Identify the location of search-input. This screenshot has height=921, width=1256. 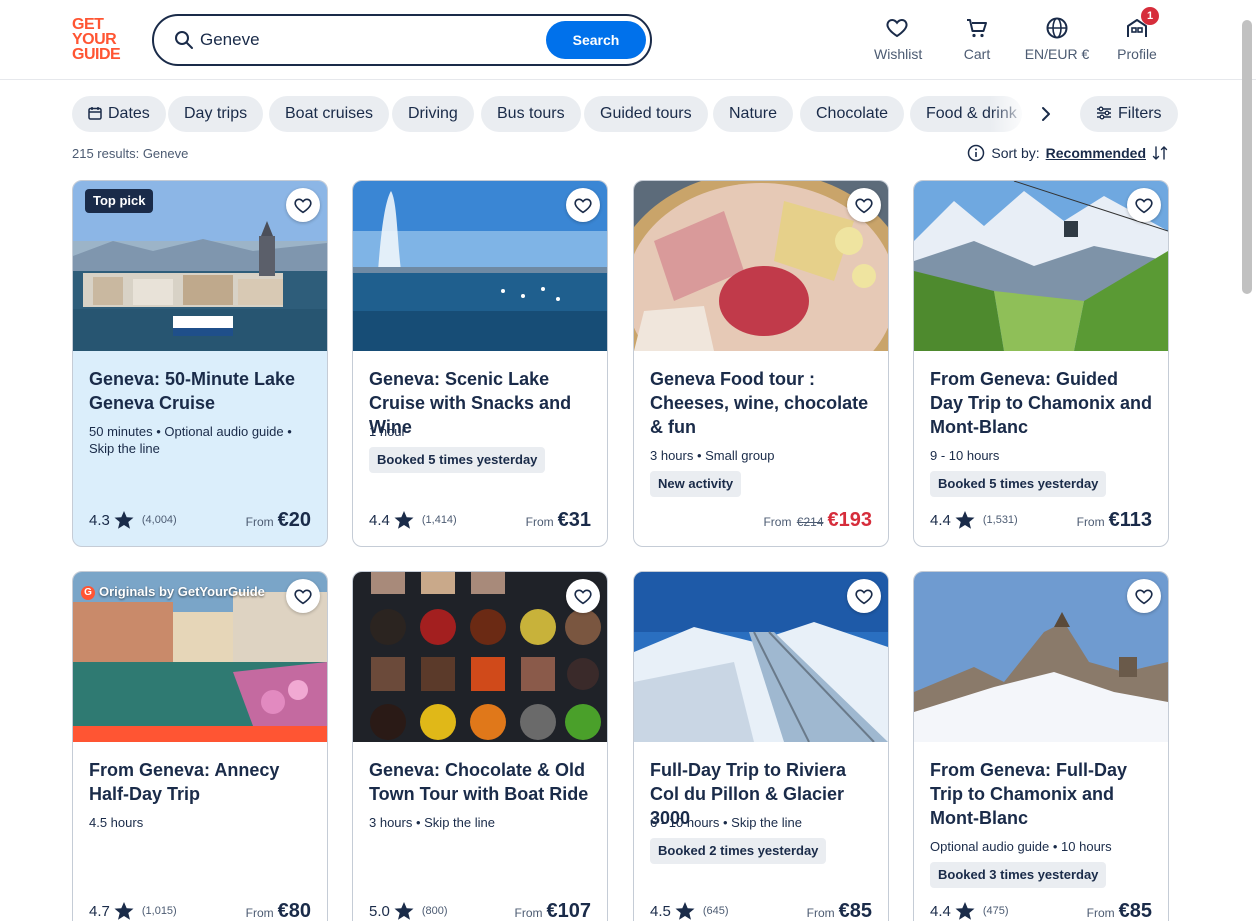
(365, 40).